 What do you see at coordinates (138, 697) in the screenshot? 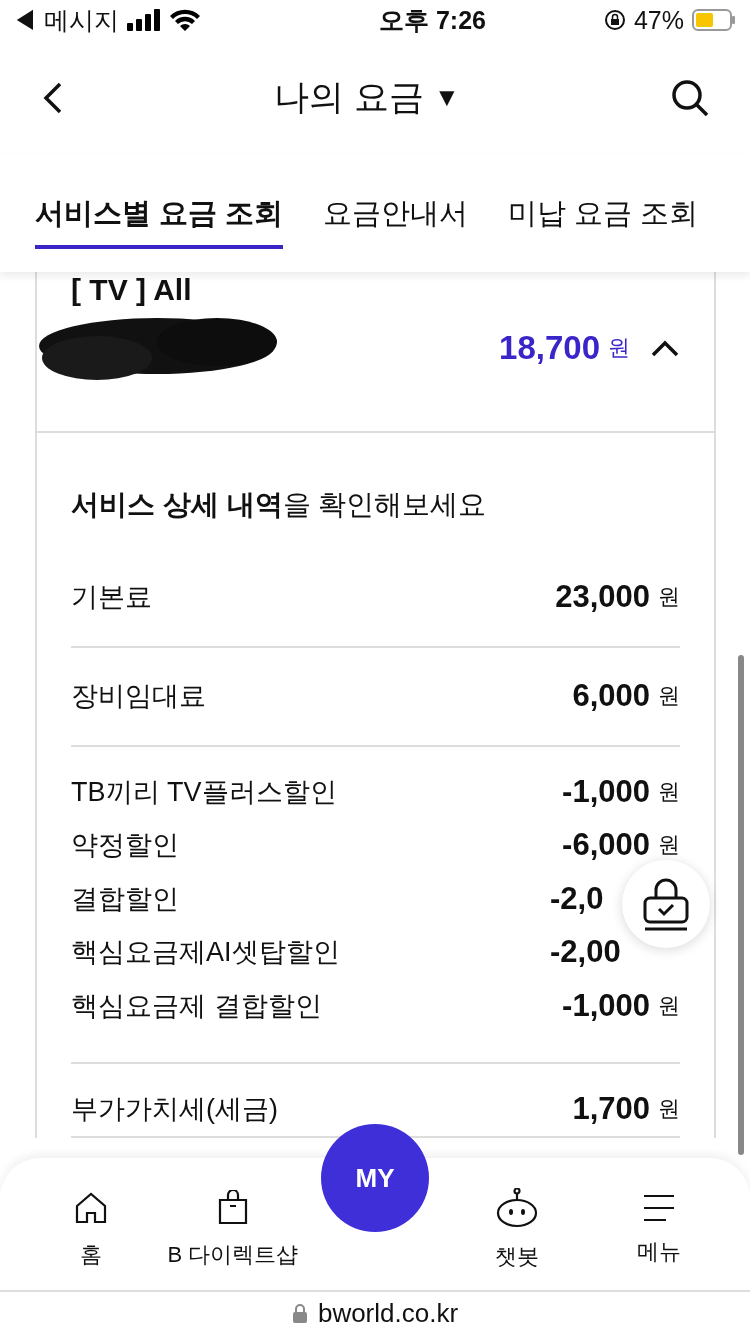
I see `charge-label: 장비임대료` at bounding box center [138, 697].